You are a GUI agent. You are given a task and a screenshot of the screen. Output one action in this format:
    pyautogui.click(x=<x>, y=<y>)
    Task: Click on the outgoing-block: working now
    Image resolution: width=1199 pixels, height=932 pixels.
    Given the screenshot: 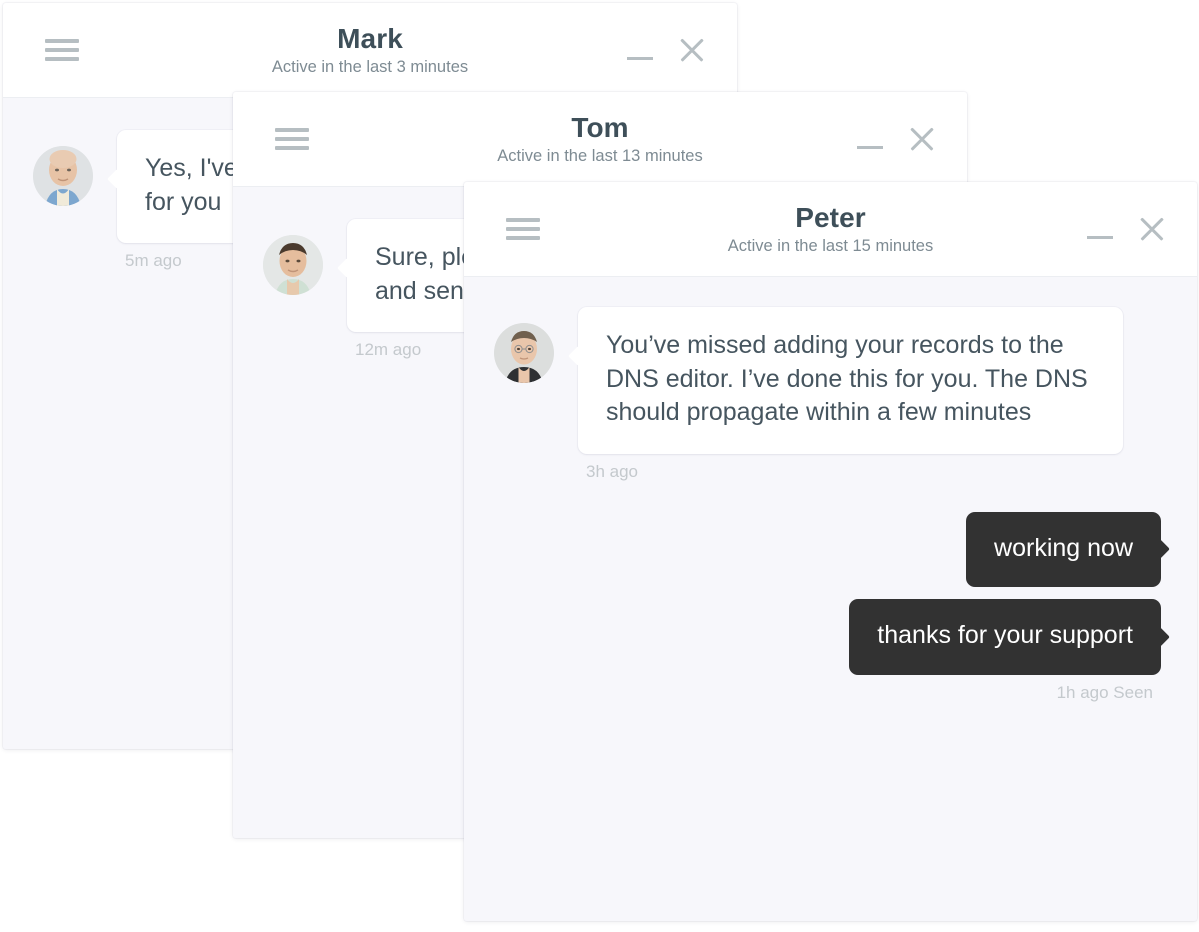 What is the action you would take?
    pyautogui.click(x=1063, y=555)
    